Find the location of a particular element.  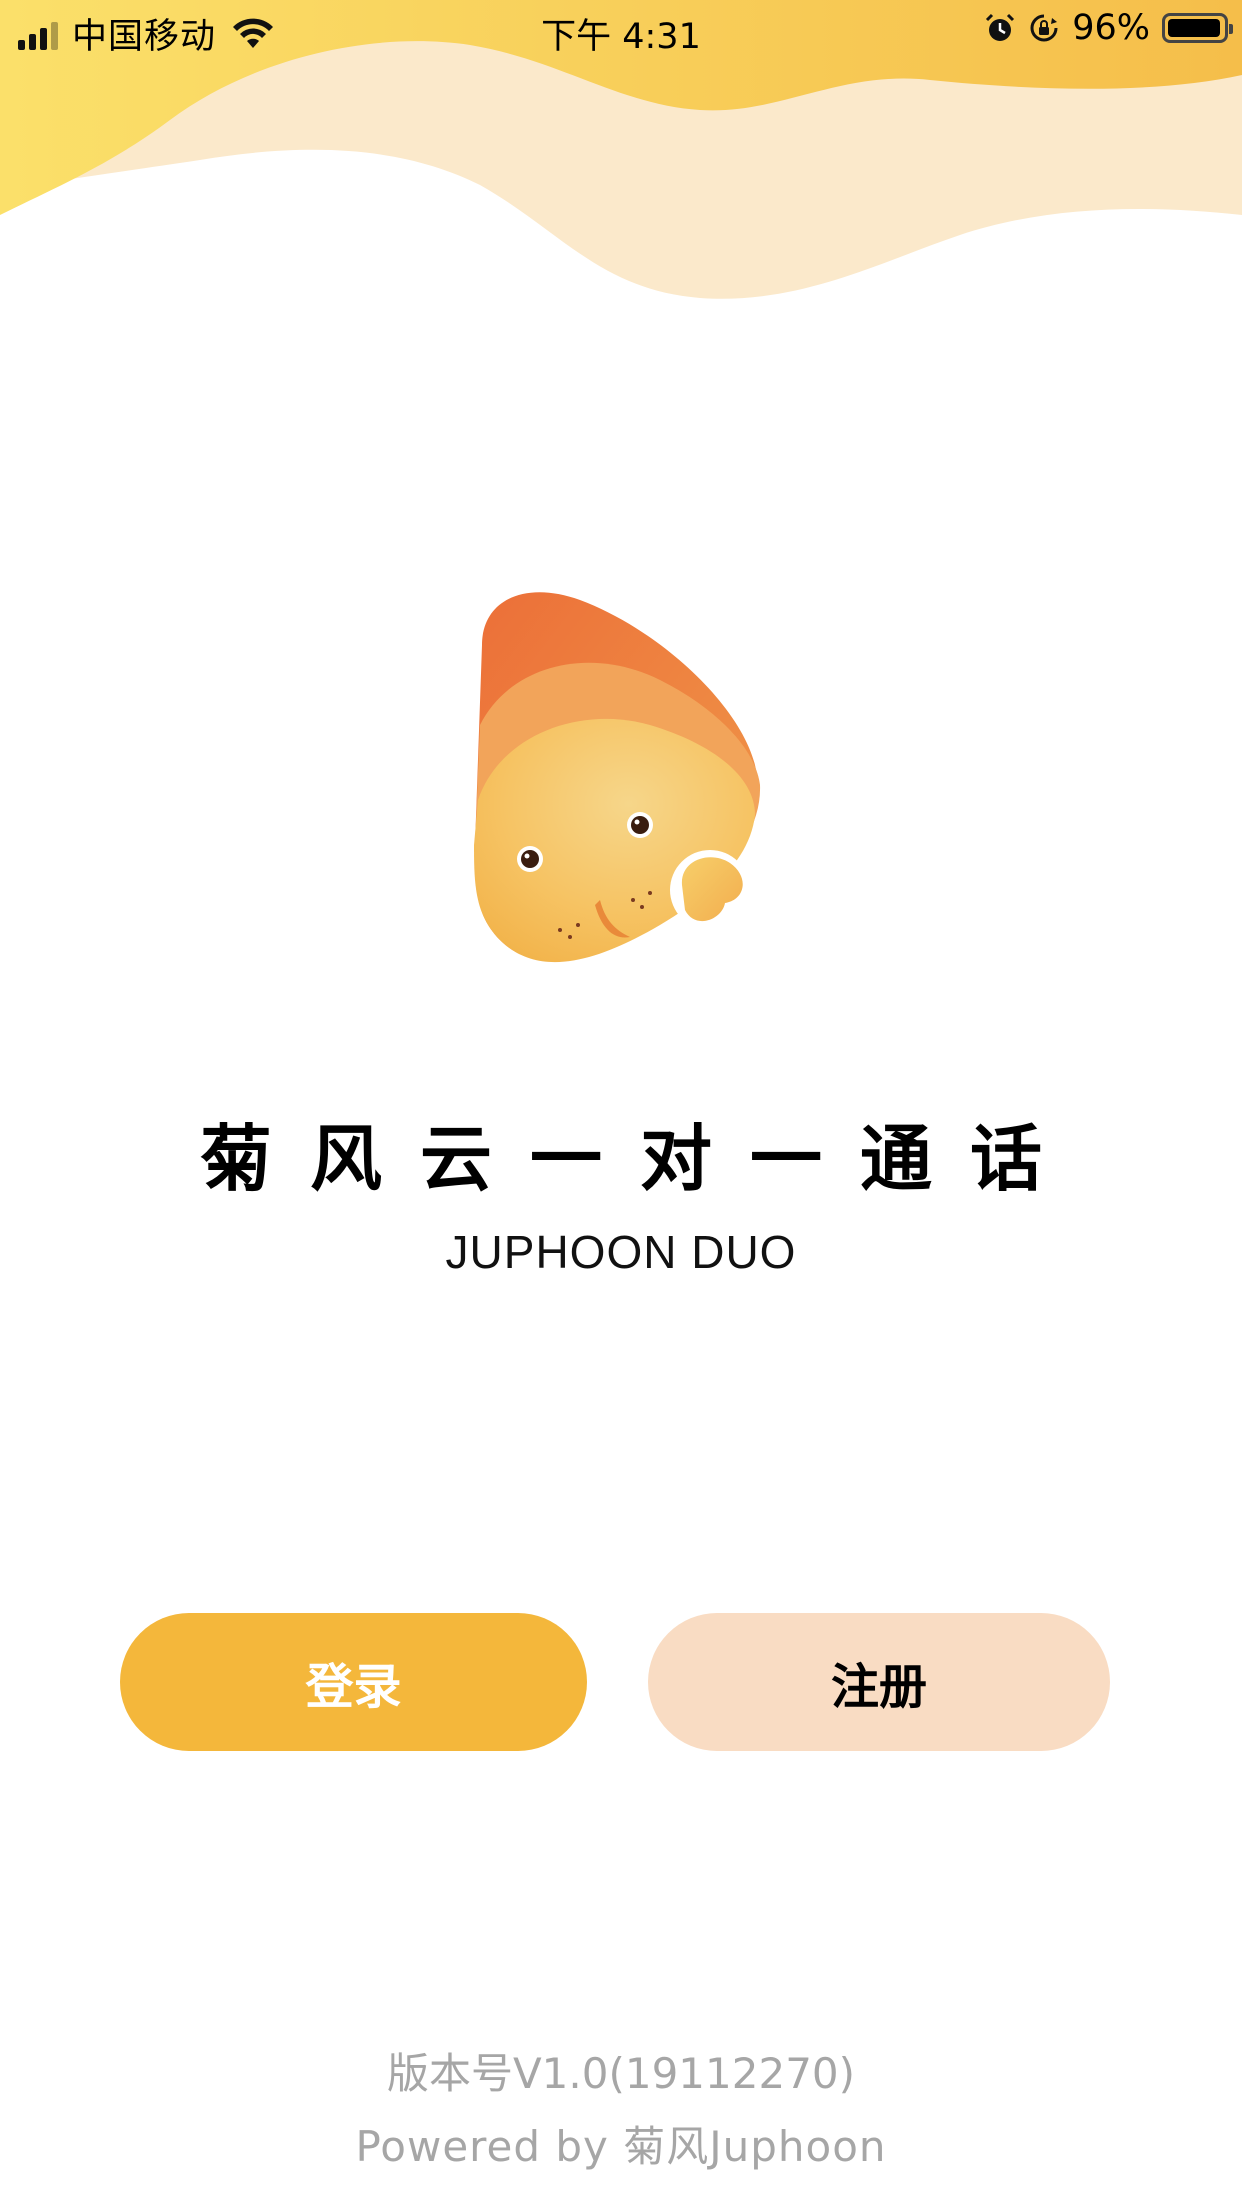

register-button: 注册 is located at coordinates (879, 1682).